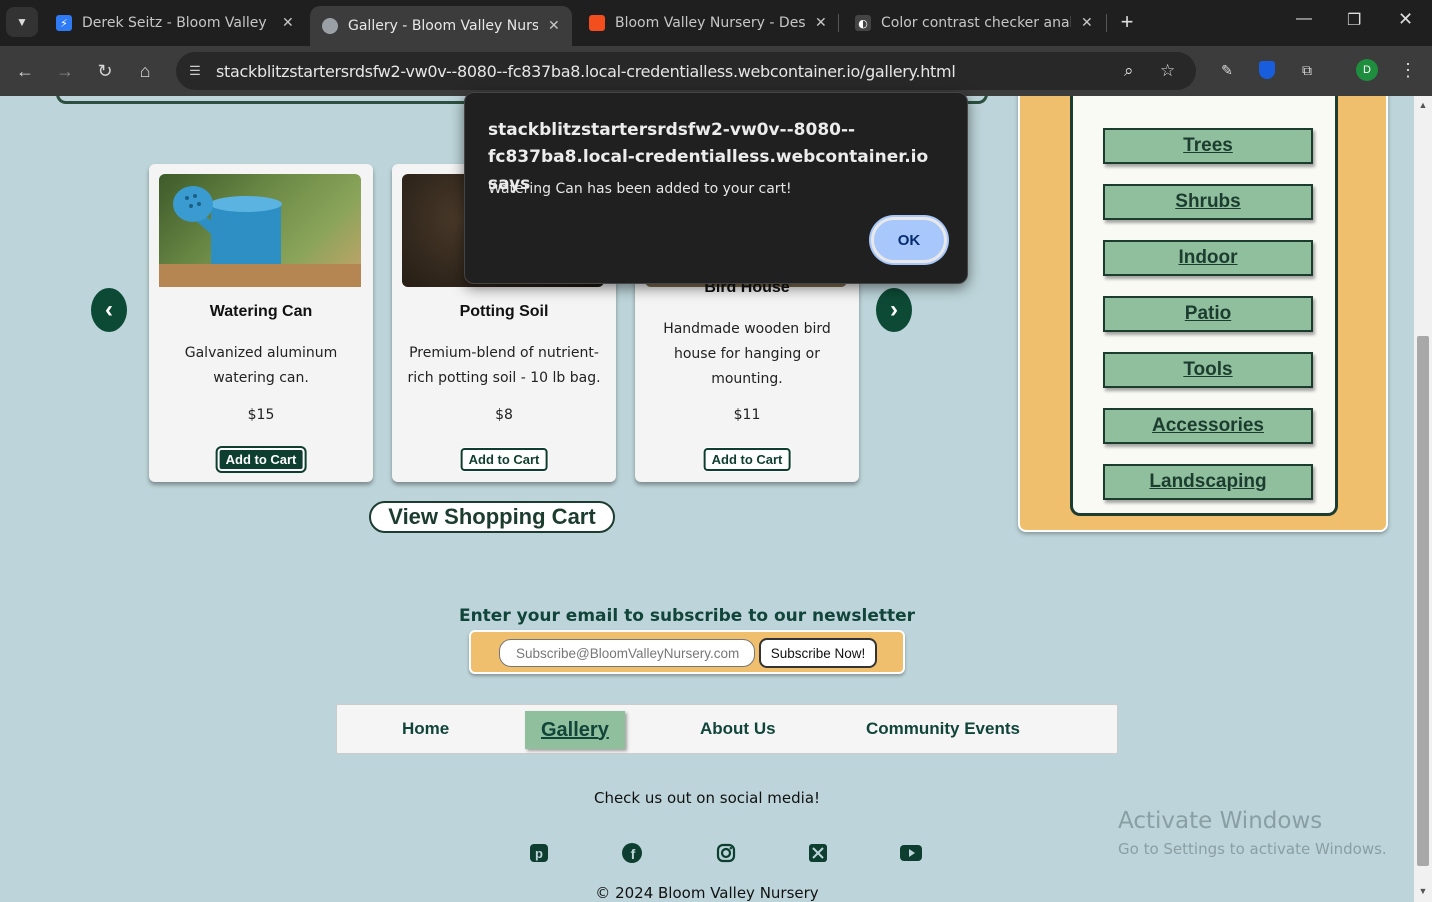 The image size is (1432, 902). What do you see at coordinates (1208, 370) in the screenshot?
I see `category-tools: Tools` at bounding box center [1208, 370].